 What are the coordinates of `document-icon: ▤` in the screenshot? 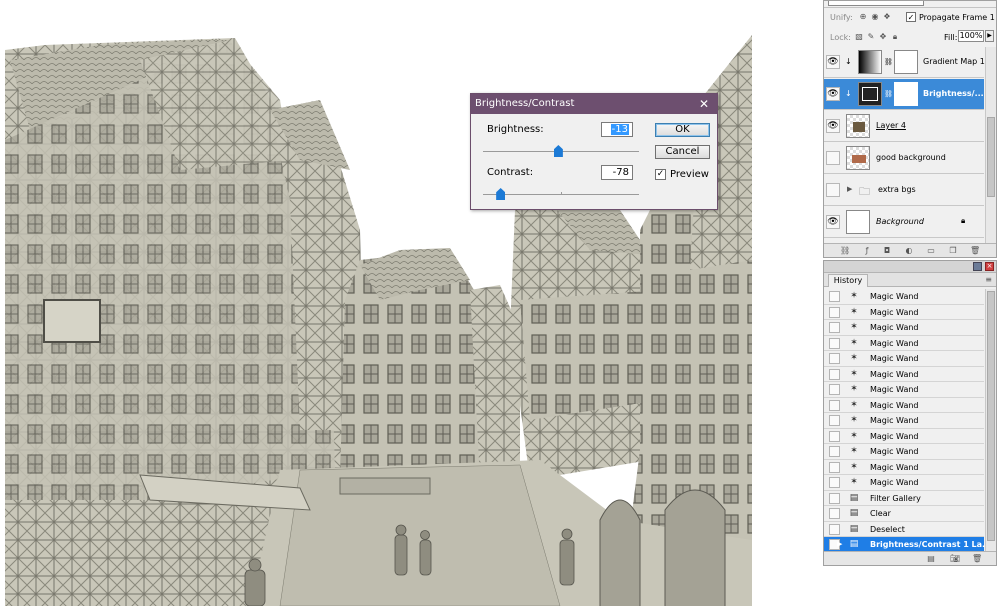 It's located at (854, 497).